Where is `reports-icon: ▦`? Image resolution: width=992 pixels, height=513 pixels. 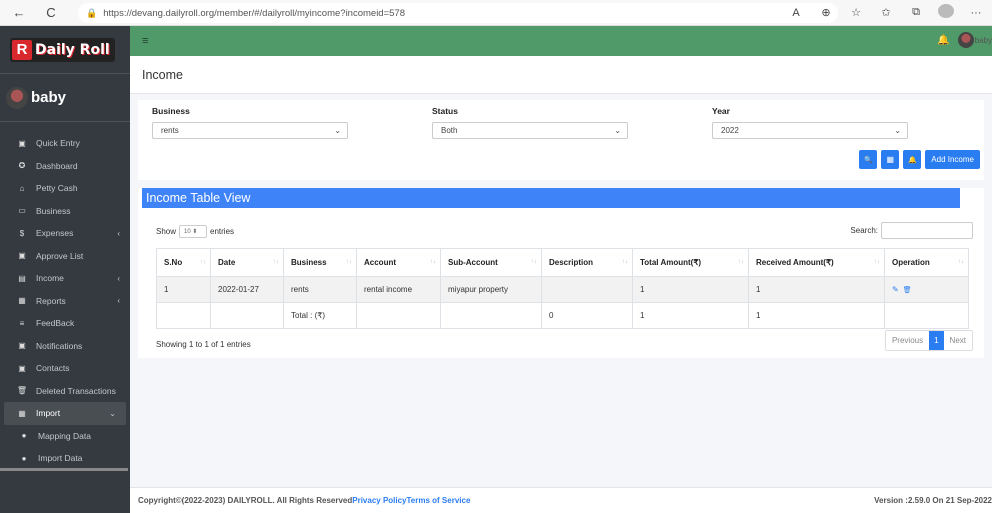
reports-icon: ▦ is located at coordinates (22, 301).